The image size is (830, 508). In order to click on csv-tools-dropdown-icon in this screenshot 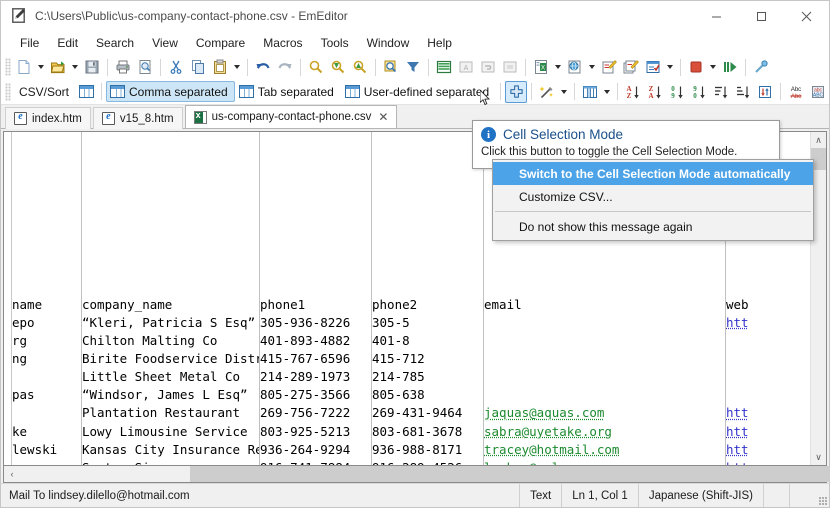, I will do `click(564, 92)`.